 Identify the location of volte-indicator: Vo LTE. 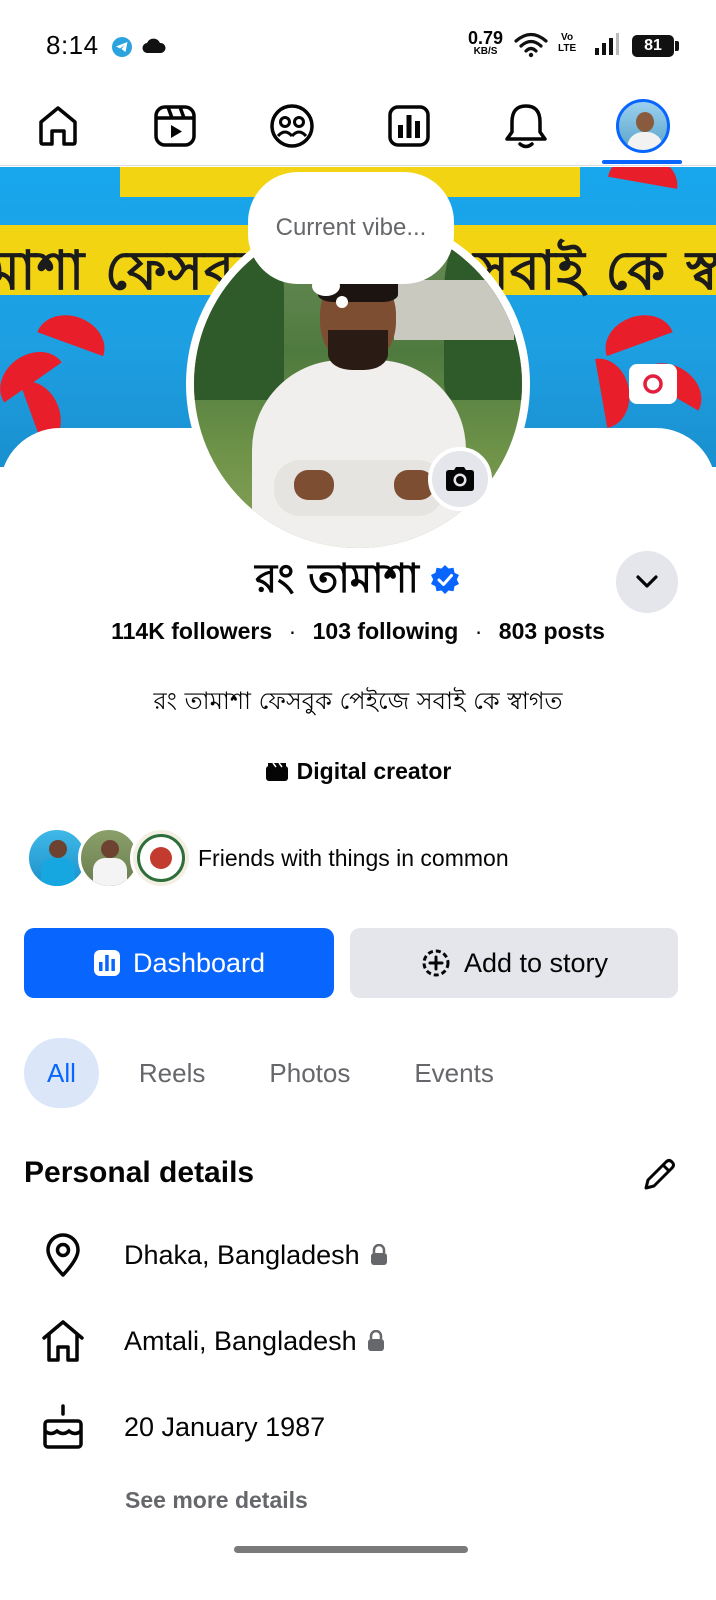
(567, 43).